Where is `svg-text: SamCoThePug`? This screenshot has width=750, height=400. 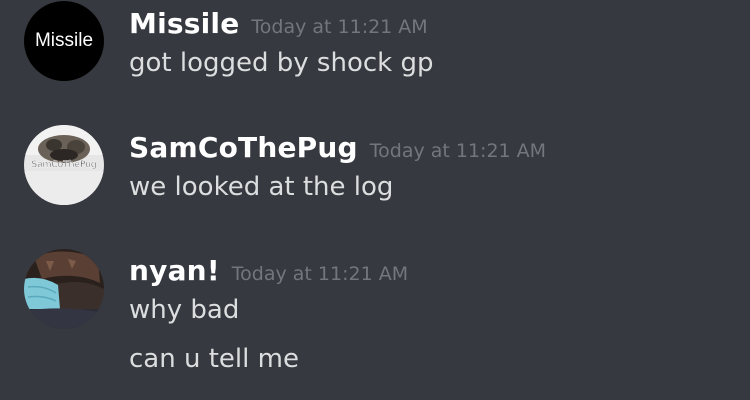
svg-text: SamCoThePug is located at coordinates (63, 165).